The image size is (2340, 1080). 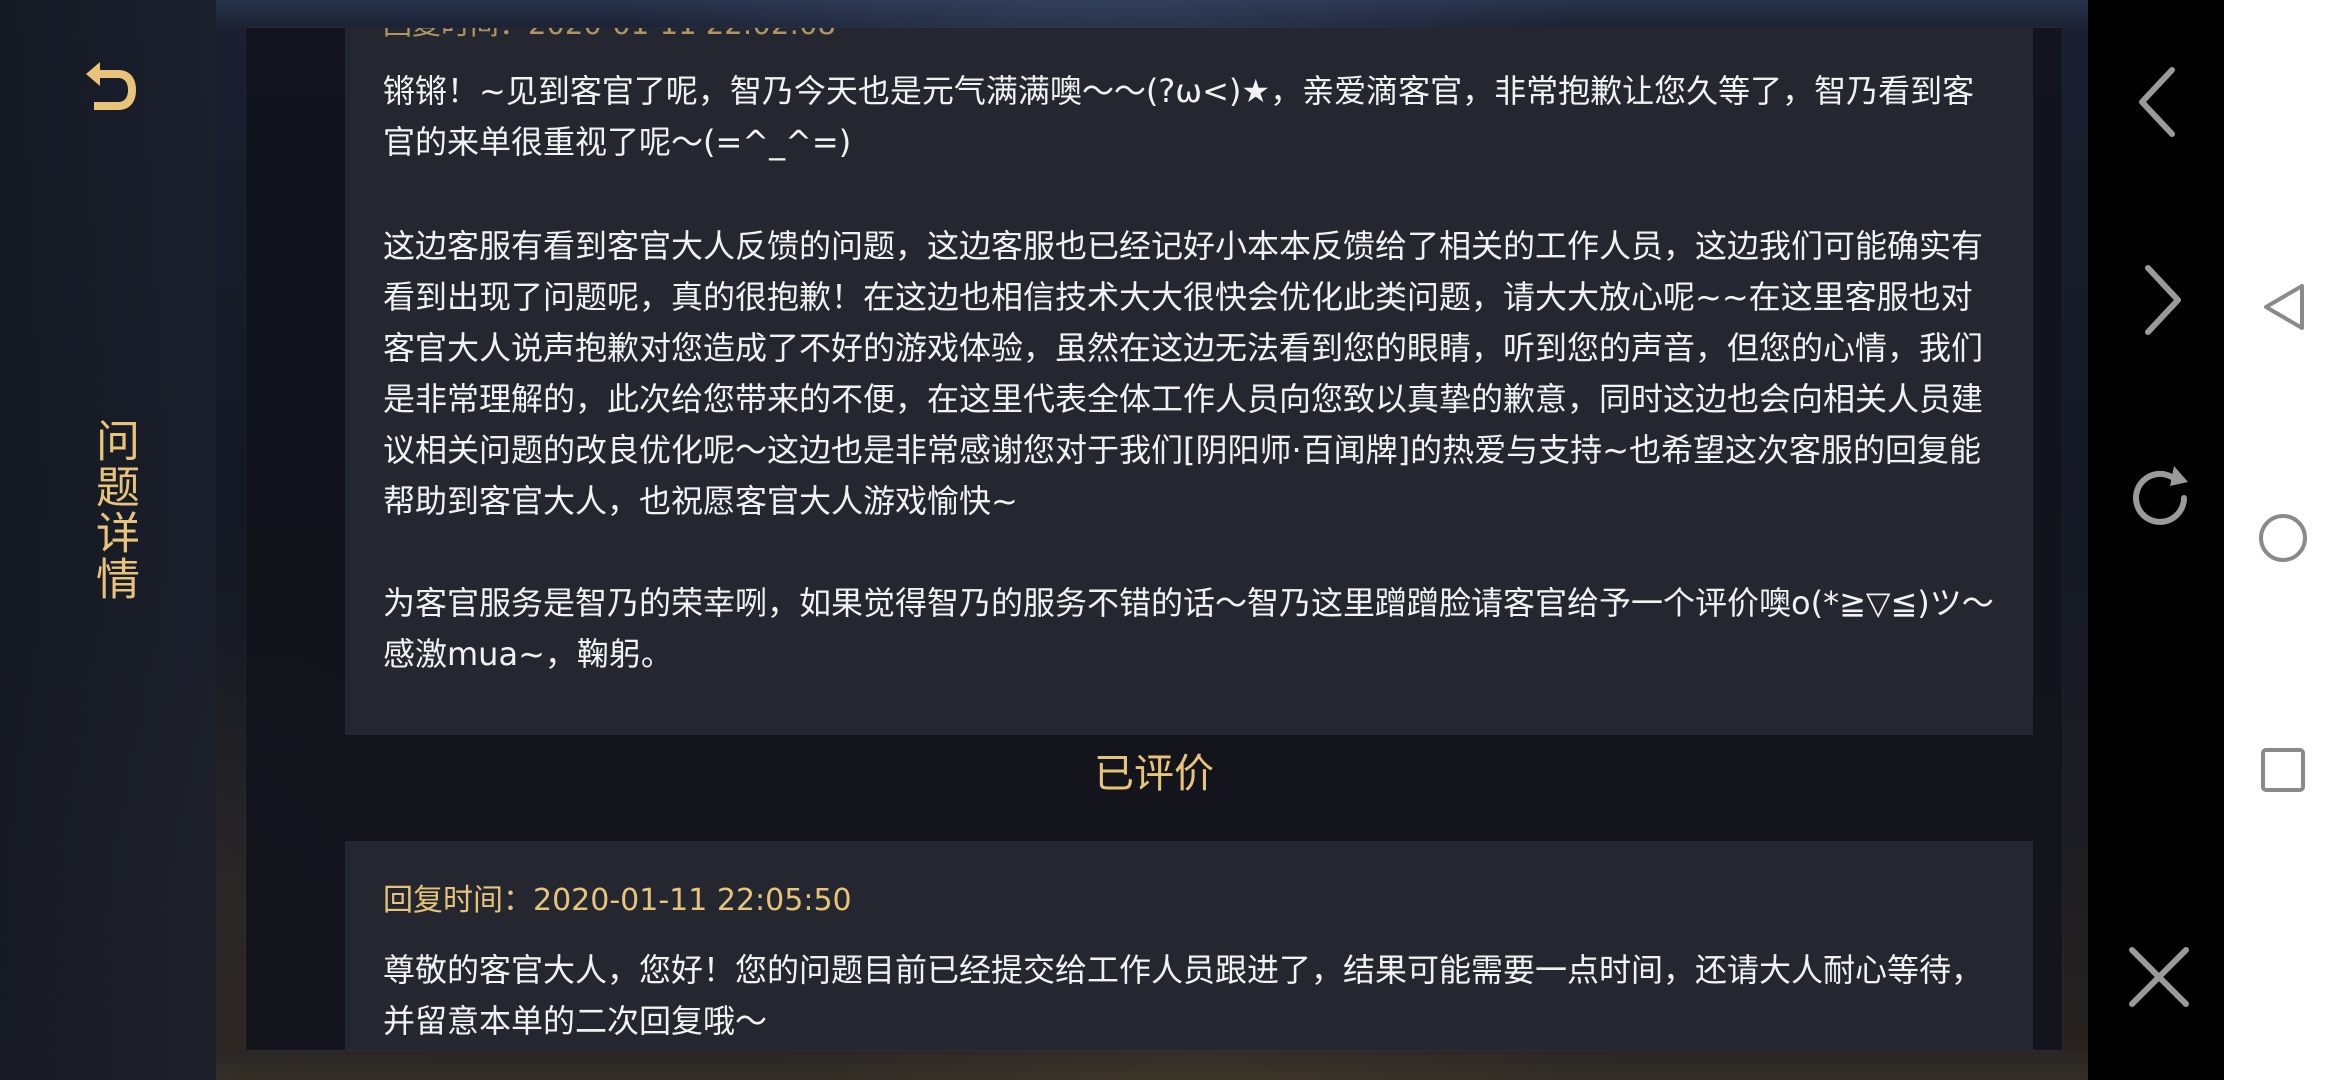 What do you see at coordinates (1156, 1065) in the screenshot?
I see `panel-frame-bottom` at bounding box center [1156, 1065].